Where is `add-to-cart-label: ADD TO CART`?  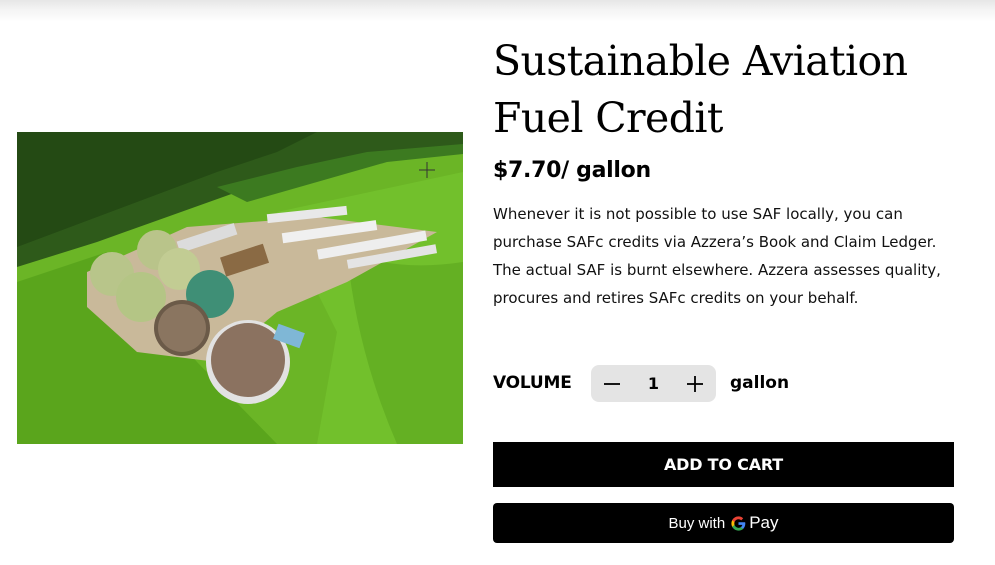
add-to-cart-label: ADD TO CART is located at coordinates (723, 464).